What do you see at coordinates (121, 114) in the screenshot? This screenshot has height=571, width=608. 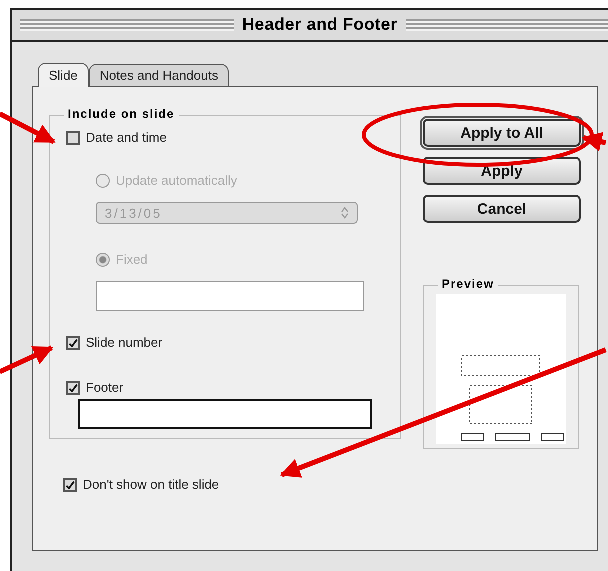 I see `group-title: Include on slide` at bounding box center [121, 114].